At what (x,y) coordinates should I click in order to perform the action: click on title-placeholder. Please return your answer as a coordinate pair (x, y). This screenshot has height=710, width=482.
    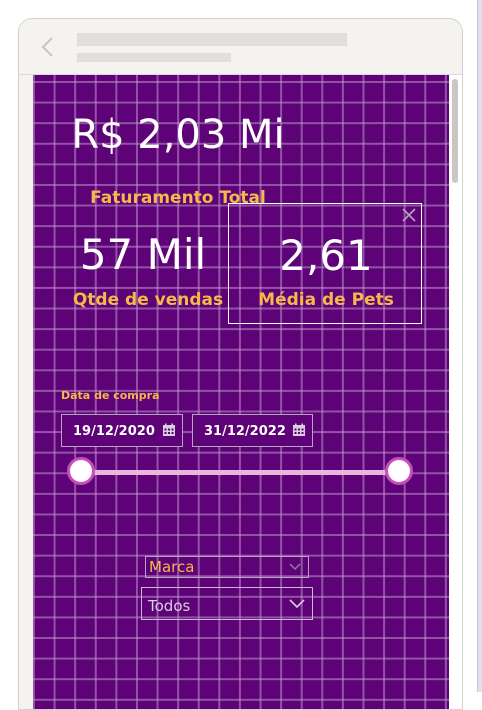
    Looking at the image, I should click on (212, 39).